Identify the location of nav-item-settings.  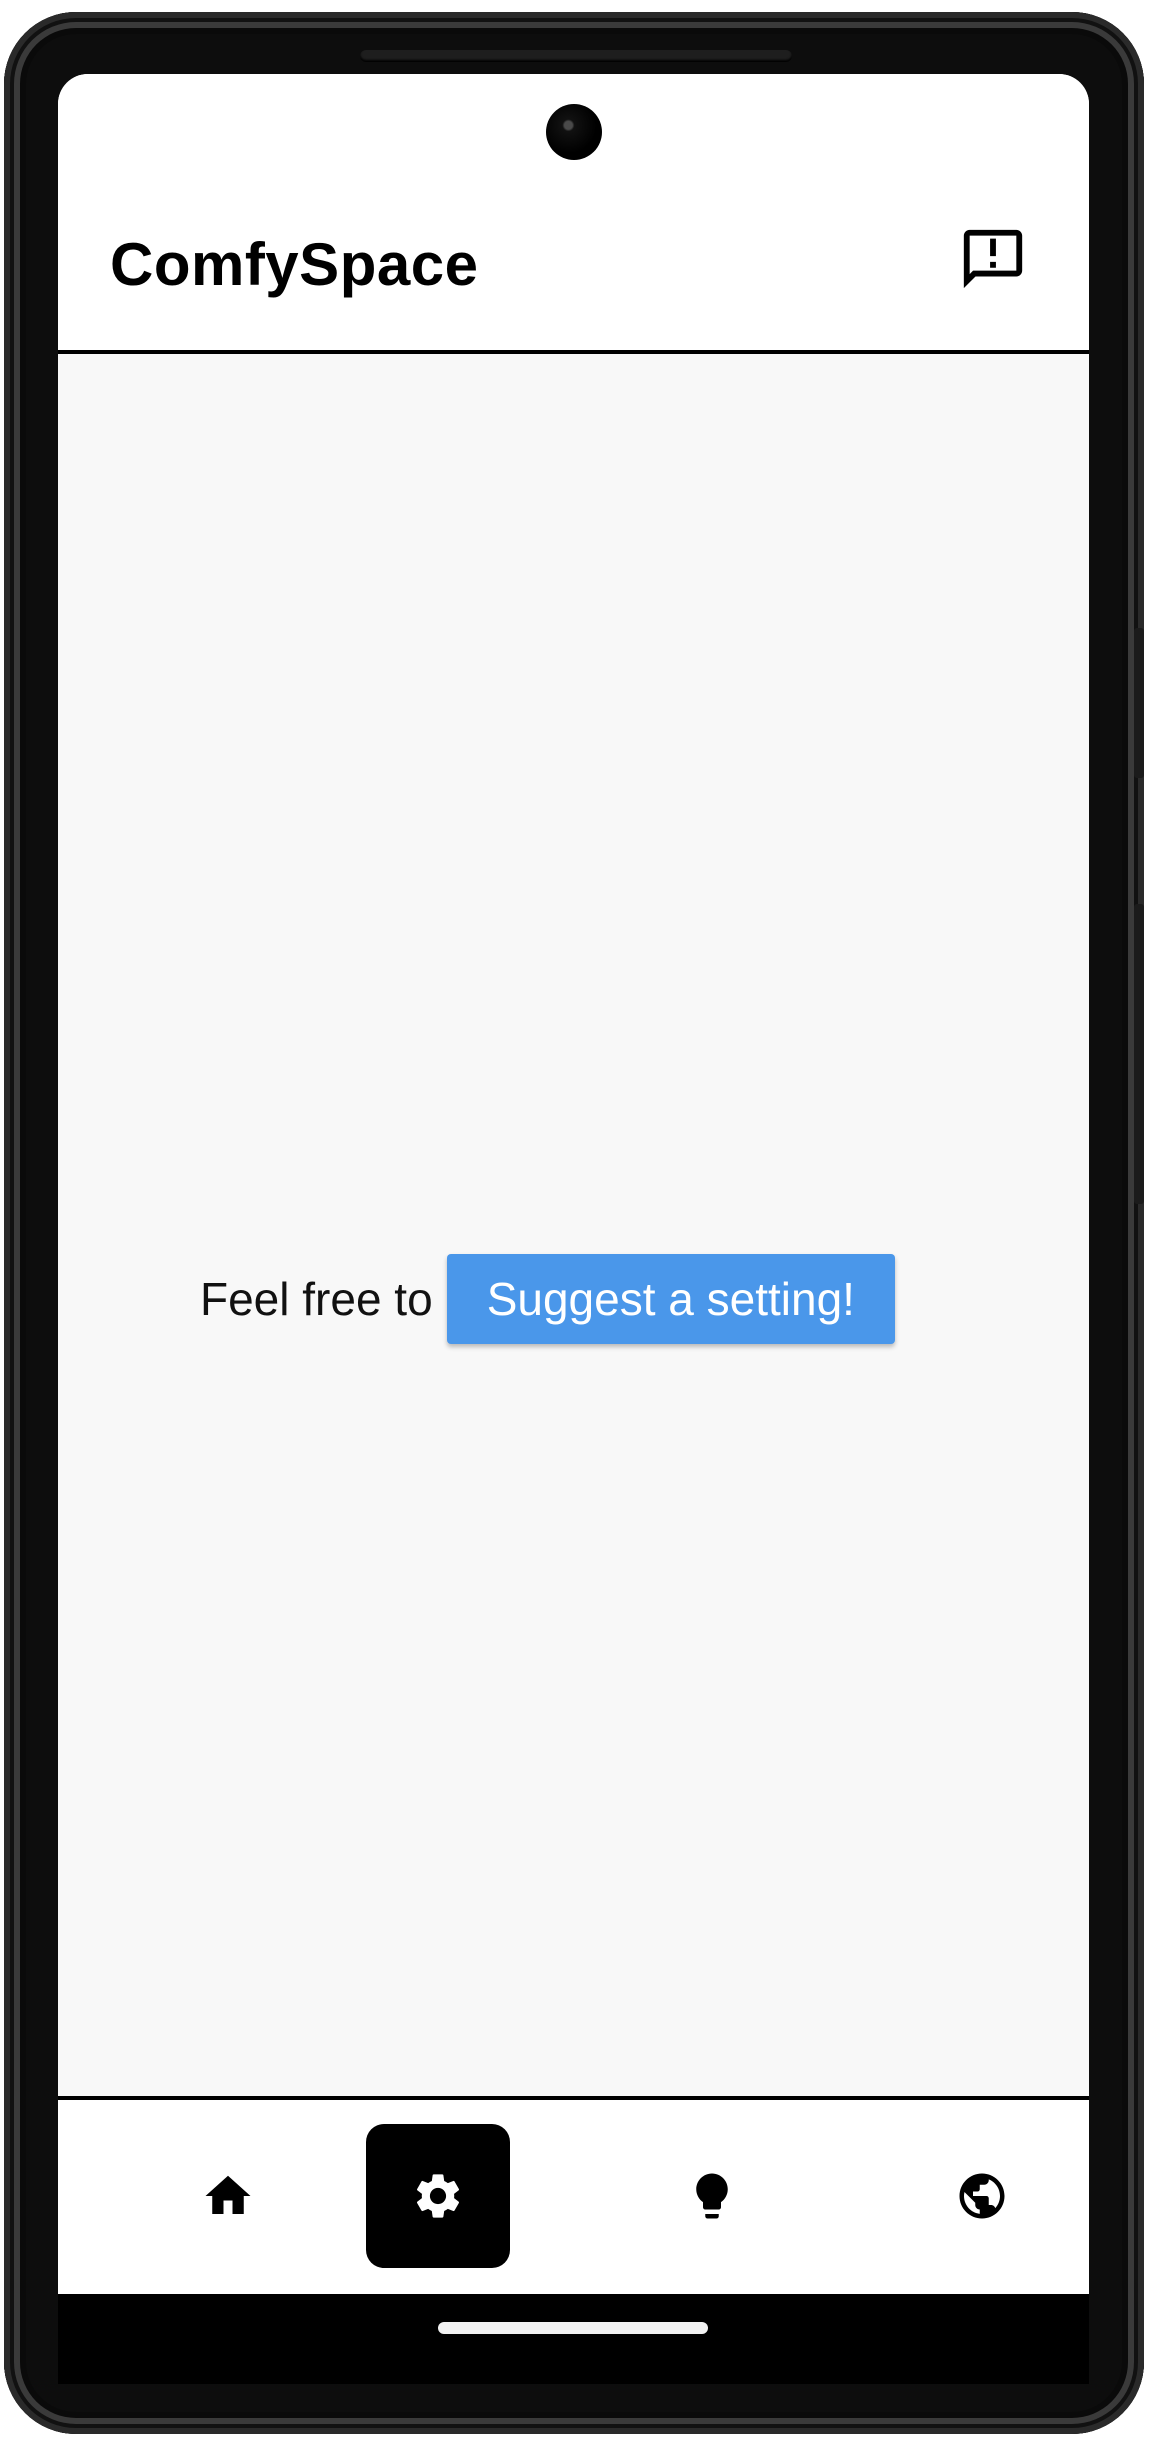
(438, 2196).